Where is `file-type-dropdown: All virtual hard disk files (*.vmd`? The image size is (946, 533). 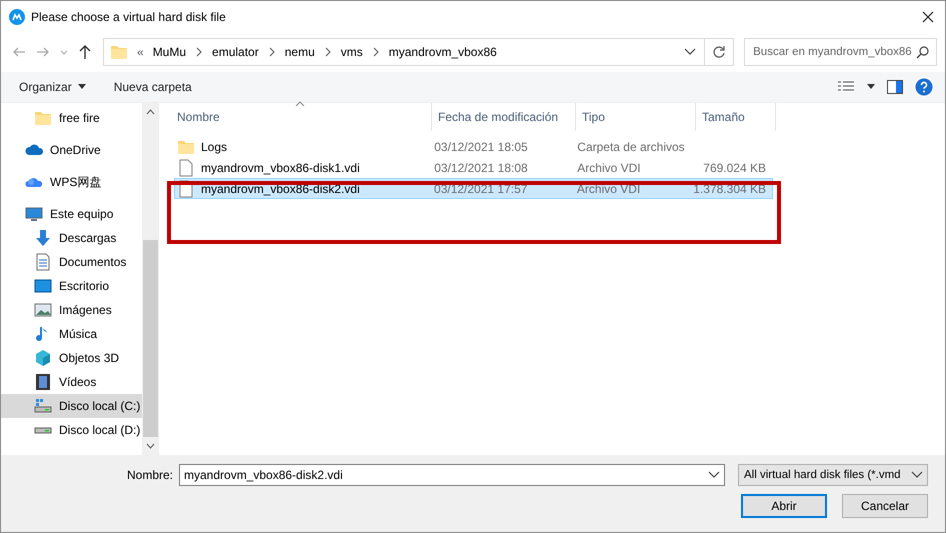 file-type-dropdown: All virtual hard disk files (*.vmd is located at coordinates (833, 475).